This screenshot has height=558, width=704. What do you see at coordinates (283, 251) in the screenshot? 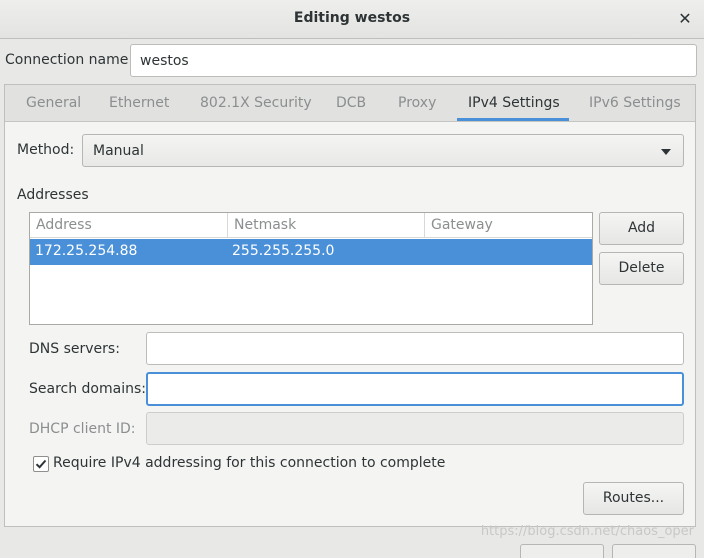
I see `cell-netmask: 255.255.255.0` at bounding box center [283, 251].